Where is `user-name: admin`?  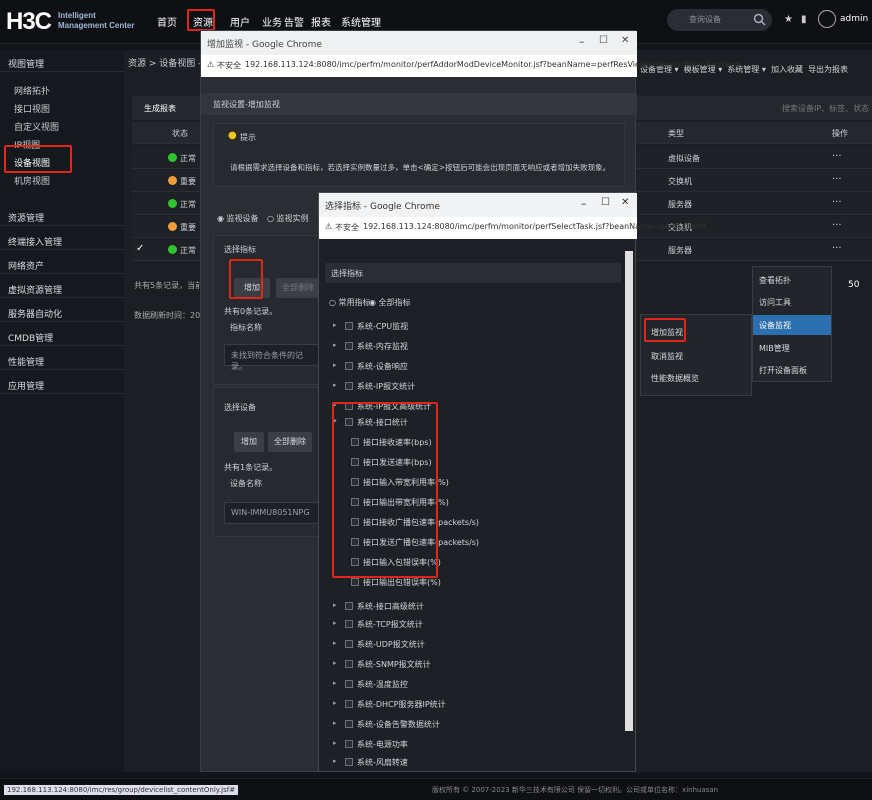
user-name: admin is located at coordinates (854, 19).